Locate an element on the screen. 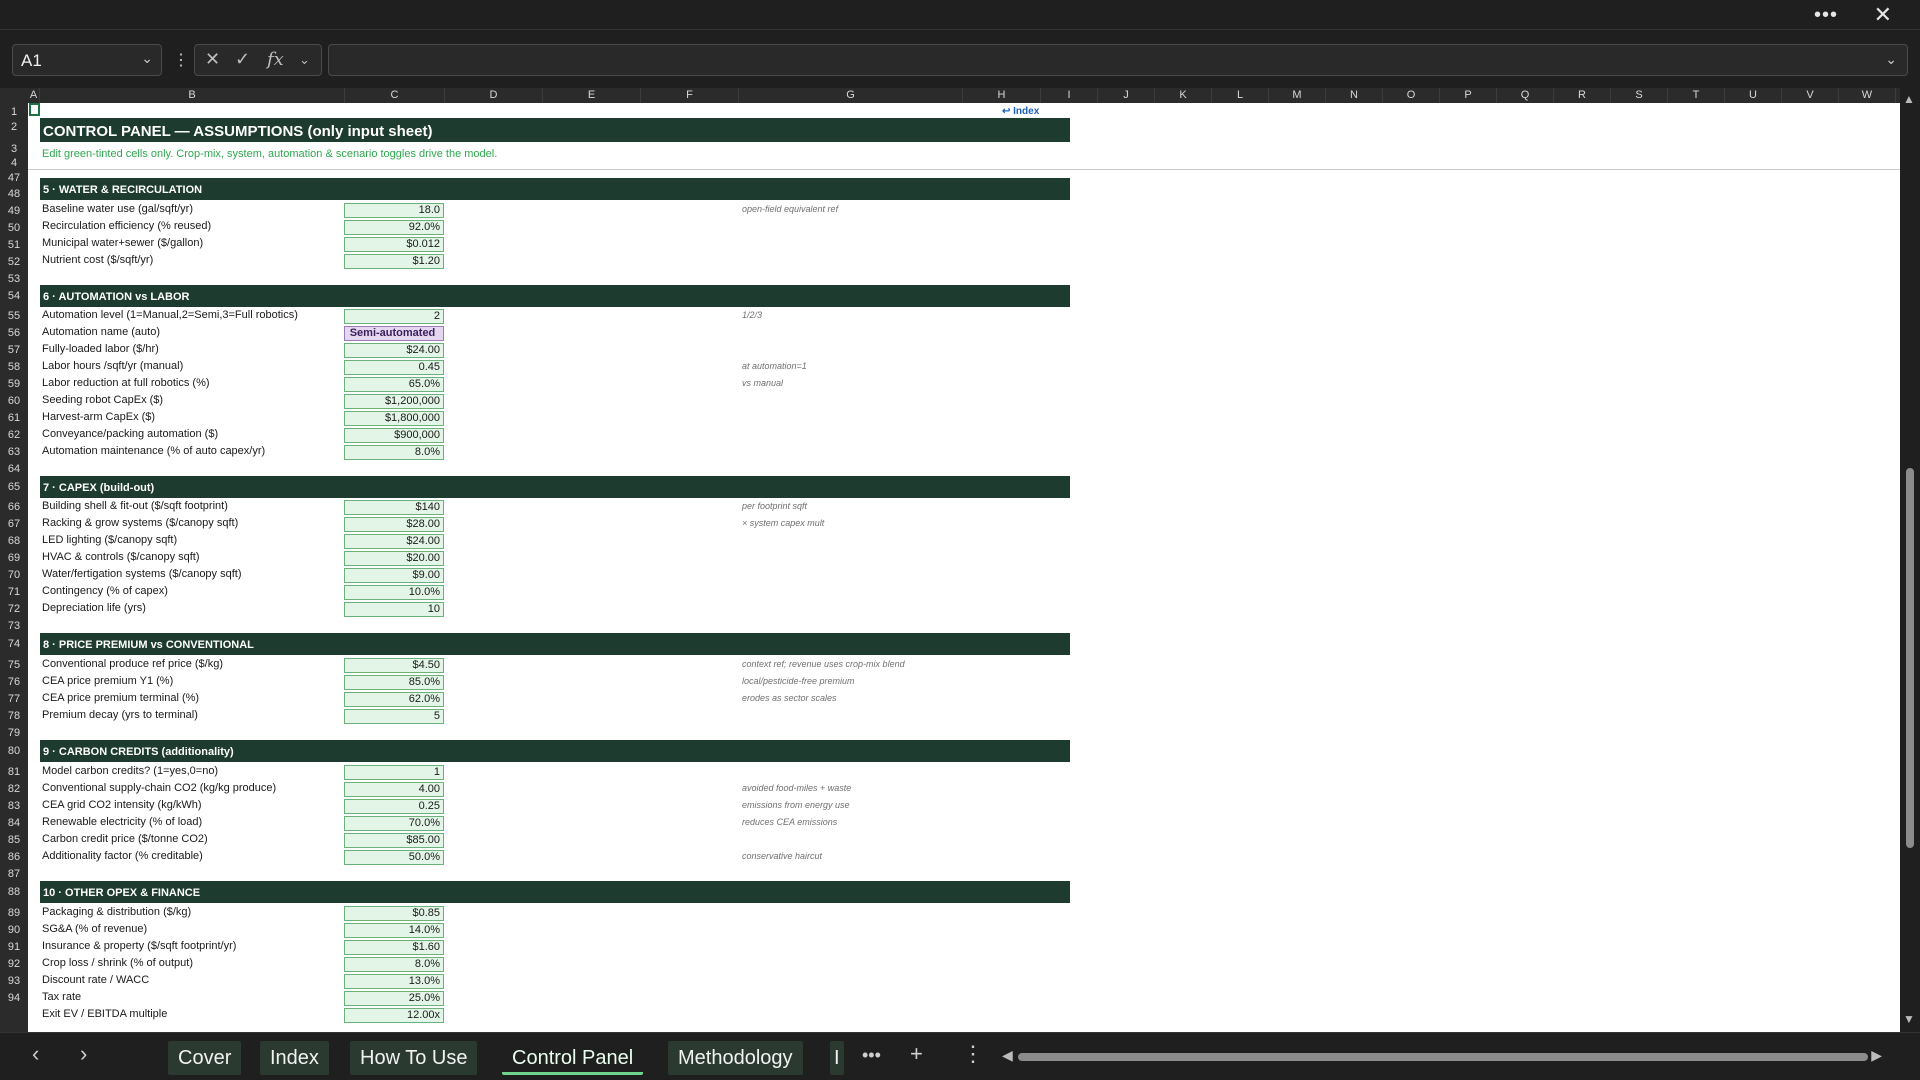 The width and height of the screenshot is (1920, 1080). scroll-down-icon: ▼ is located at coordinates (1909, 1019).